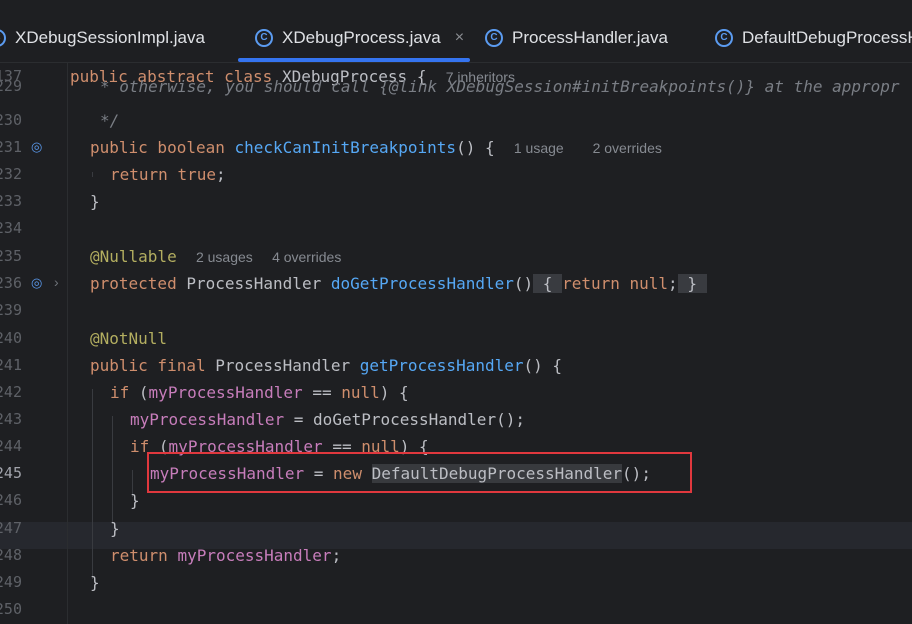  I want to click on code-line: */, so click(109, 120).